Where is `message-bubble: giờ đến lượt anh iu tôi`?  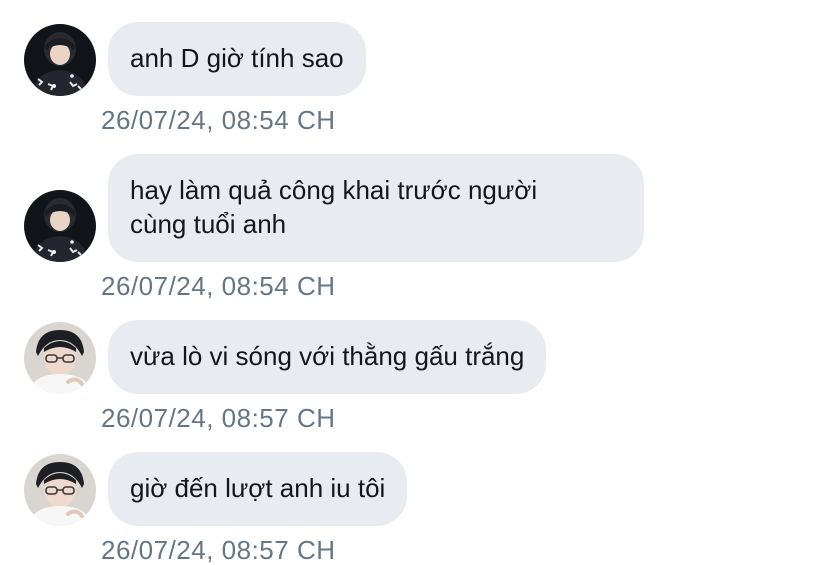 message-bubble: giờ đến lượt anh iu tôi is located at coordinates (258, 489).